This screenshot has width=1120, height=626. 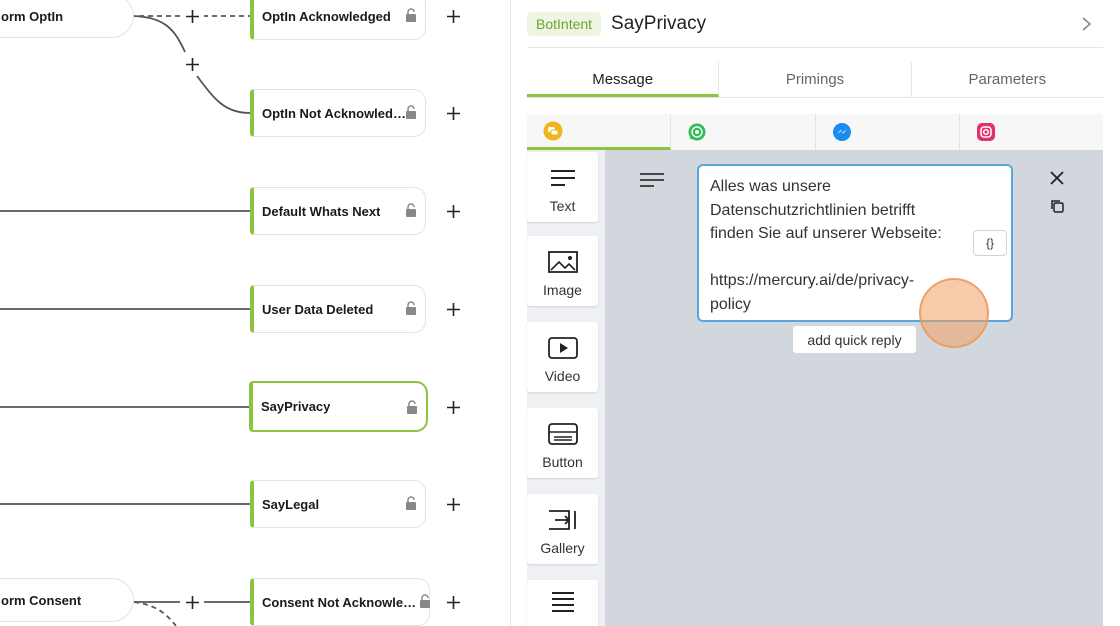 I want to click on flow-node-default-whats-next: Default Whats Next, so click(x=338, y=211).